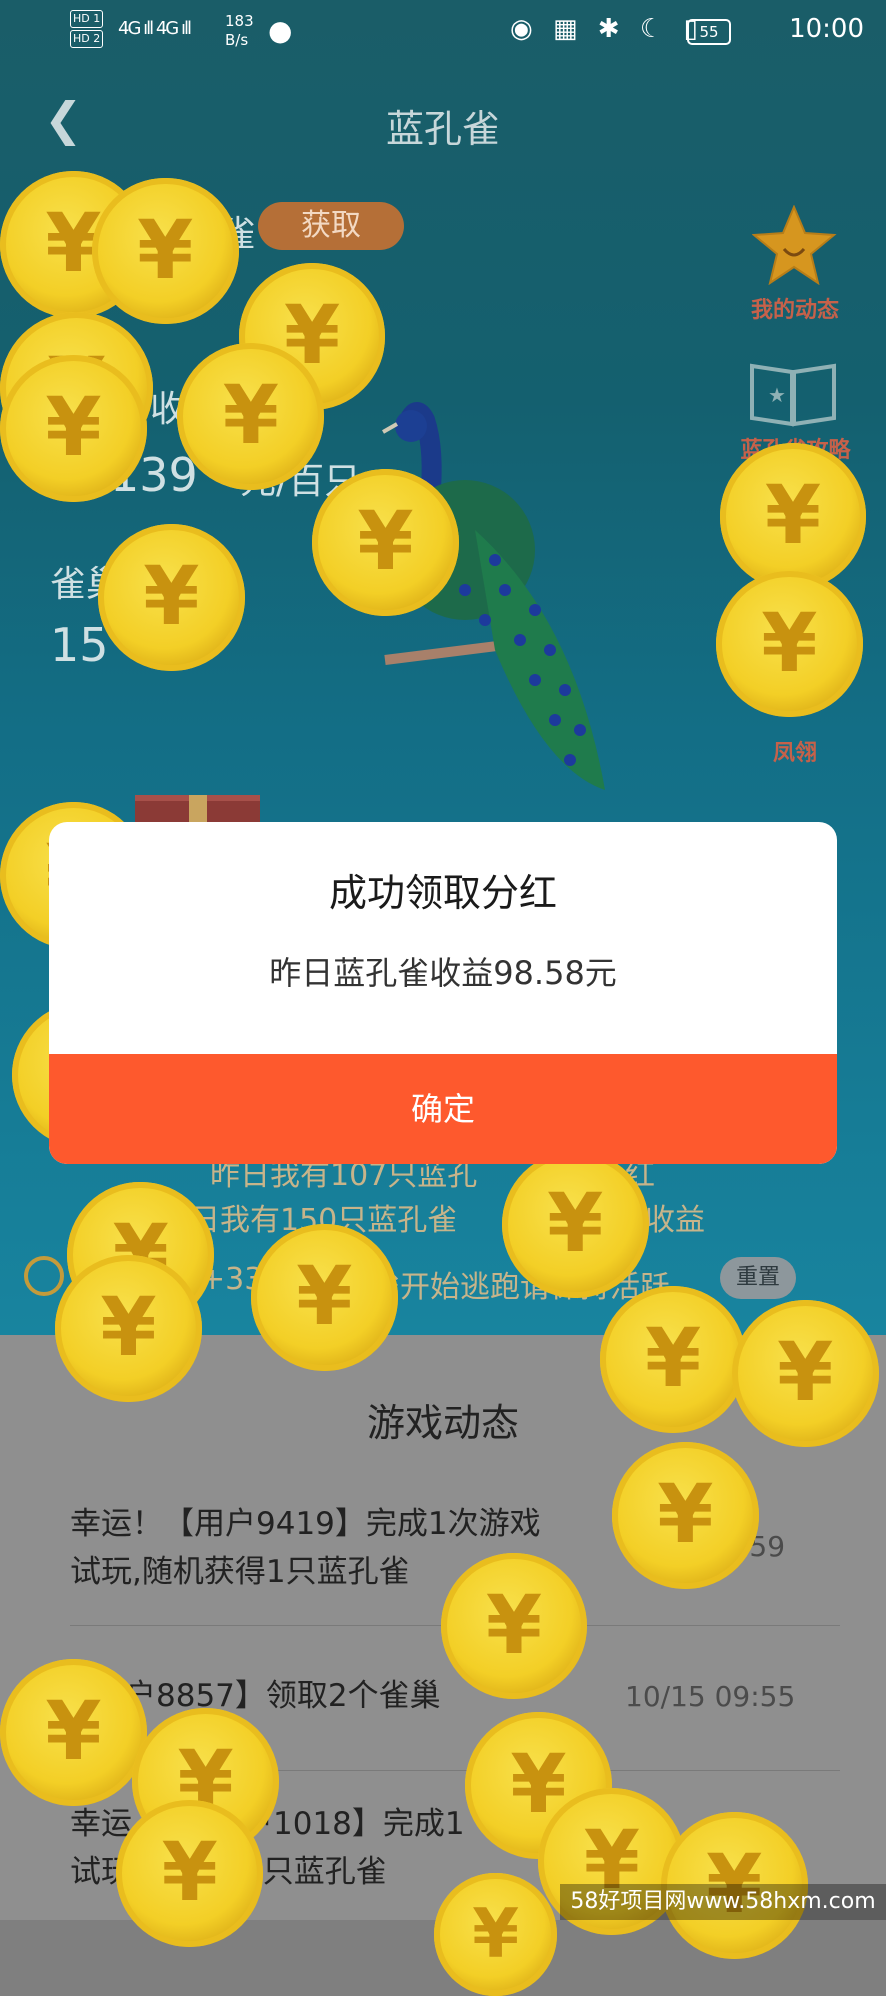  What do you see at coordinates (442, 893) in the screenshot?
I see `dialog-title: 成功领取分红` at bounding box center [442, 893].